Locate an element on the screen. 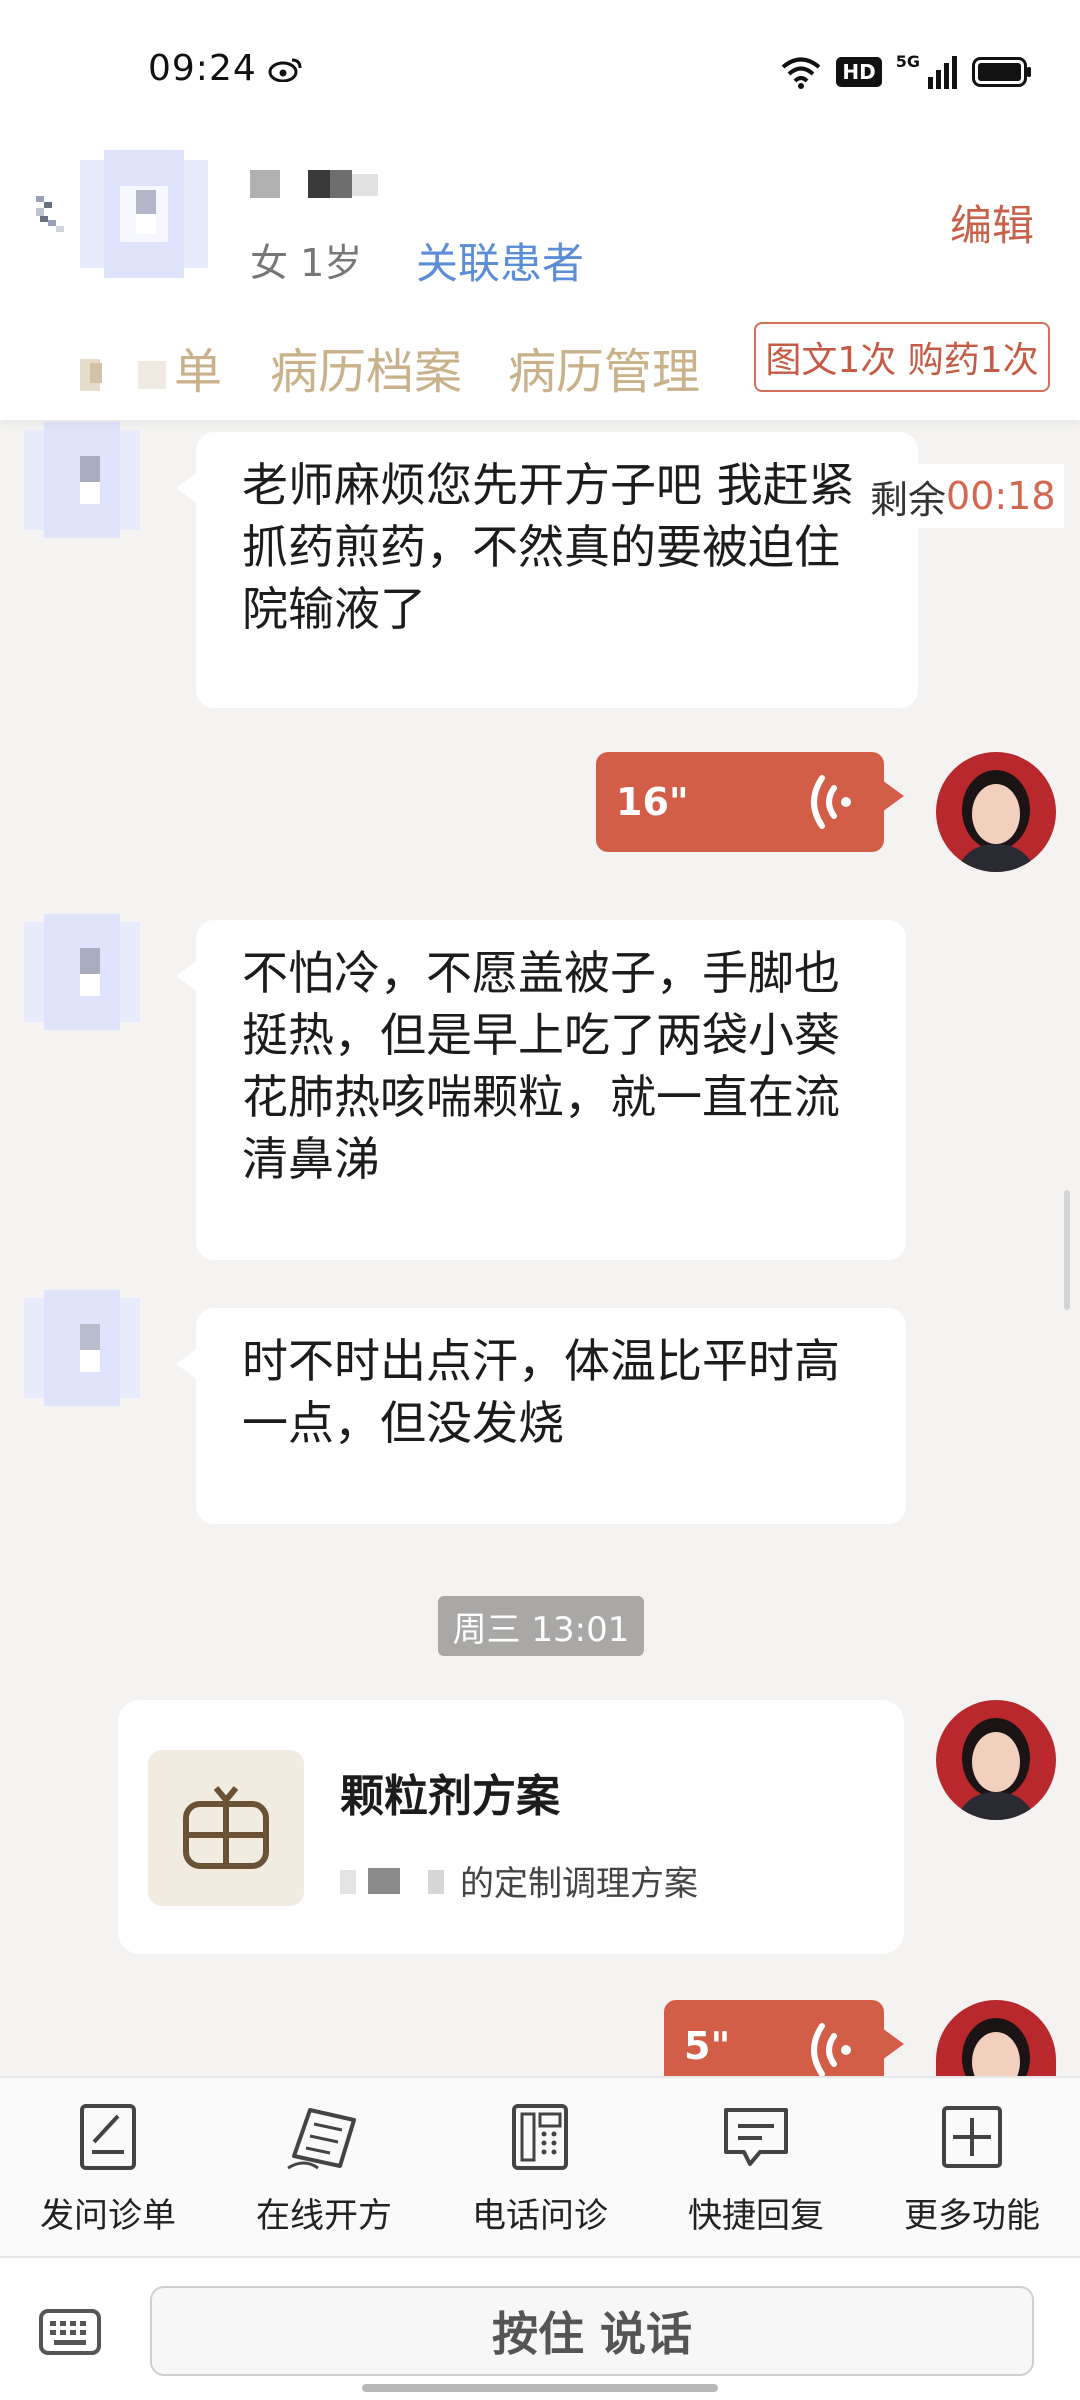 The height and width of the screenshot is (2400, 1080). patient-message-bubble: 时不时出点汗，体温比平时高一点，但没发烧 is located at coordinates (541, 1416).